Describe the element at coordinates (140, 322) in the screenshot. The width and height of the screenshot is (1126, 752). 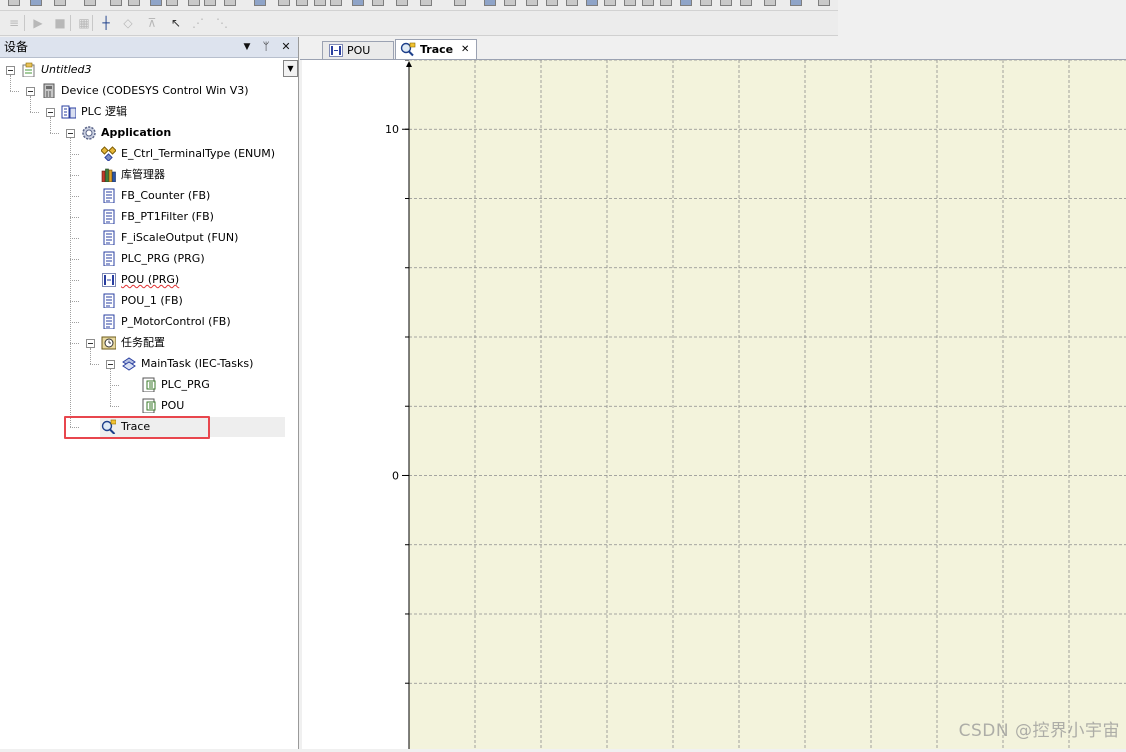
I see `tree-item-p-motorcontrol: P_MotorControl (FB)` at that location.